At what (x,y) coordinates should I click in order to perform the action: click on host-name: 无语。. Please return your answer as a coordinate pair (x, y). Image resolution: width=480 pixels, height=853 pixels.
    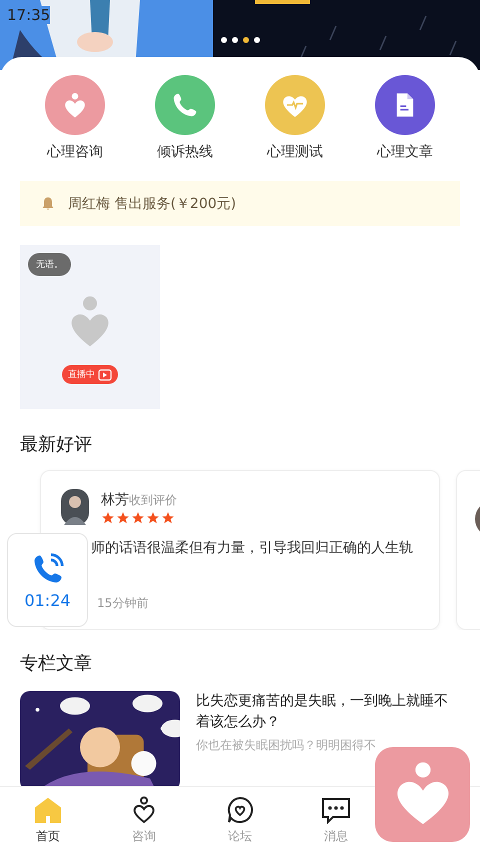
    Looking at the image, I should click on (49, 264).